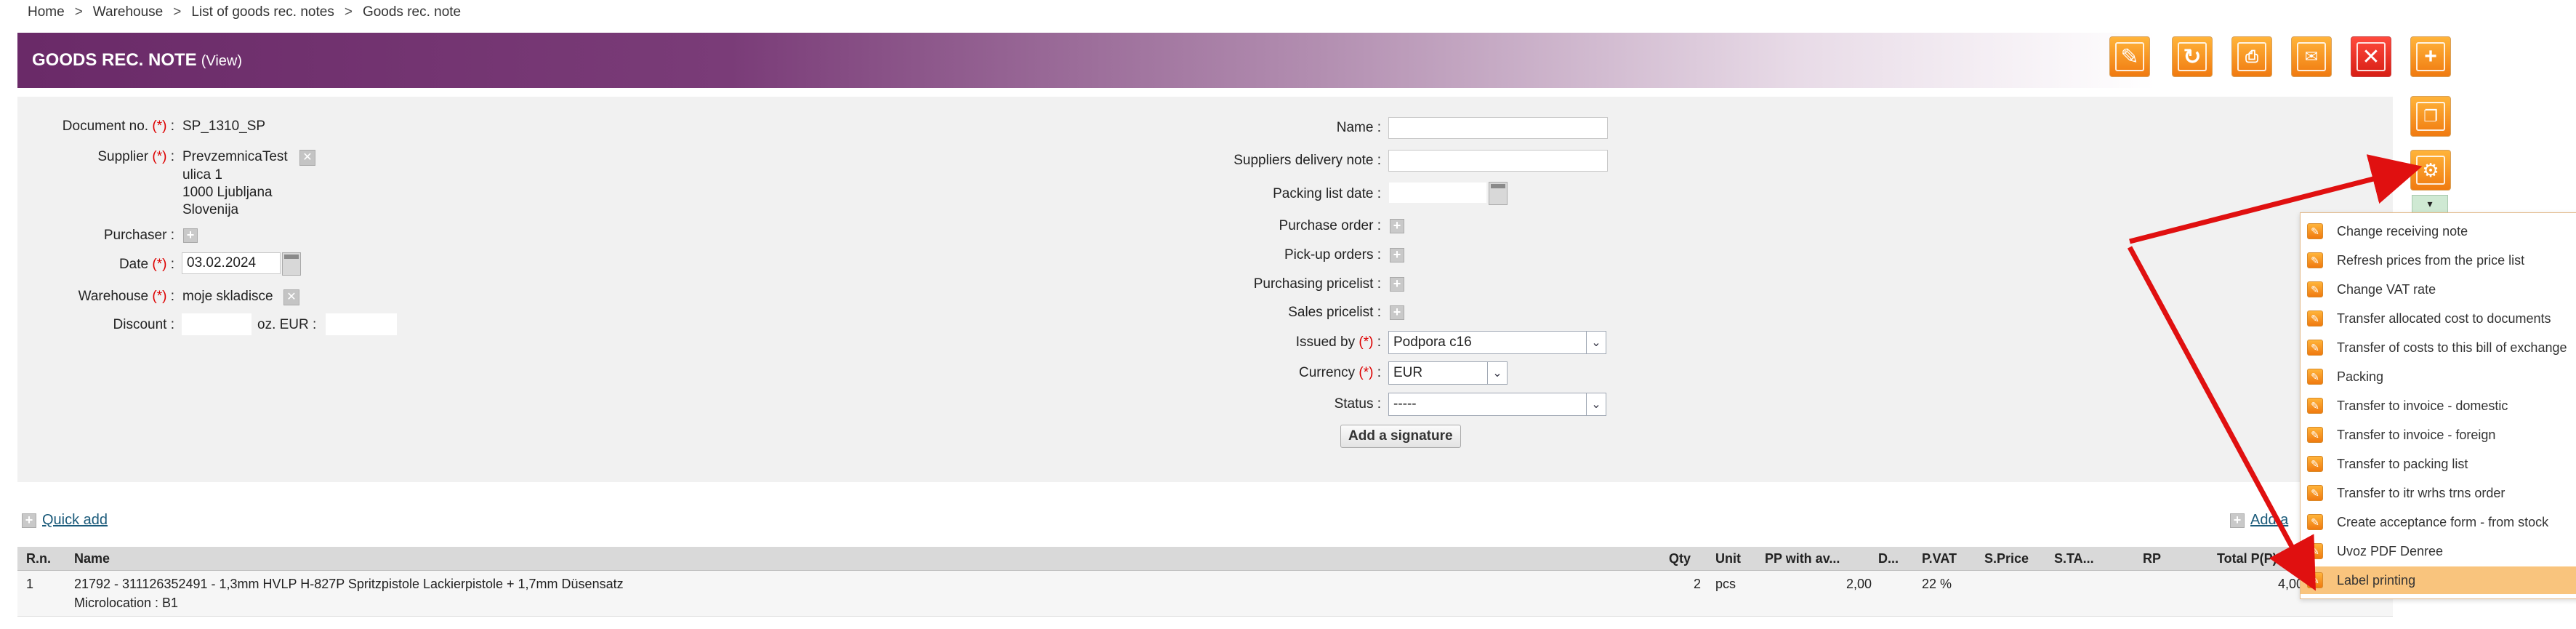 The image size is (2576, 629). What do you see at coordinates (1728, 558) in the screenshot?
I see `col-unit: Unit` at bounding box center [1728, 558].